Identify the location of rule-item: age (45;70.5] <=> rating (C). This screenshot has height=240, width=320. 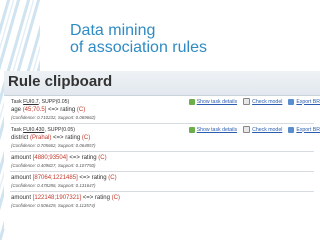
(48, 110).